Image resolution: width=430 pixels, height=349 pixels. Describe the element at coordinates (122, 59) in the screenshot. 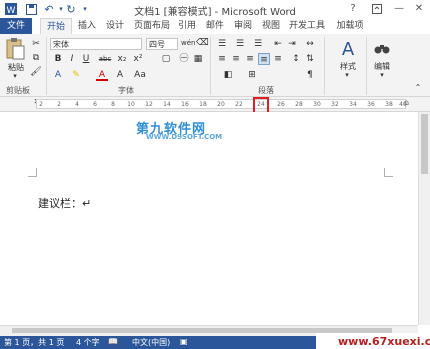

I see `subscript-button: x₂` at that location.